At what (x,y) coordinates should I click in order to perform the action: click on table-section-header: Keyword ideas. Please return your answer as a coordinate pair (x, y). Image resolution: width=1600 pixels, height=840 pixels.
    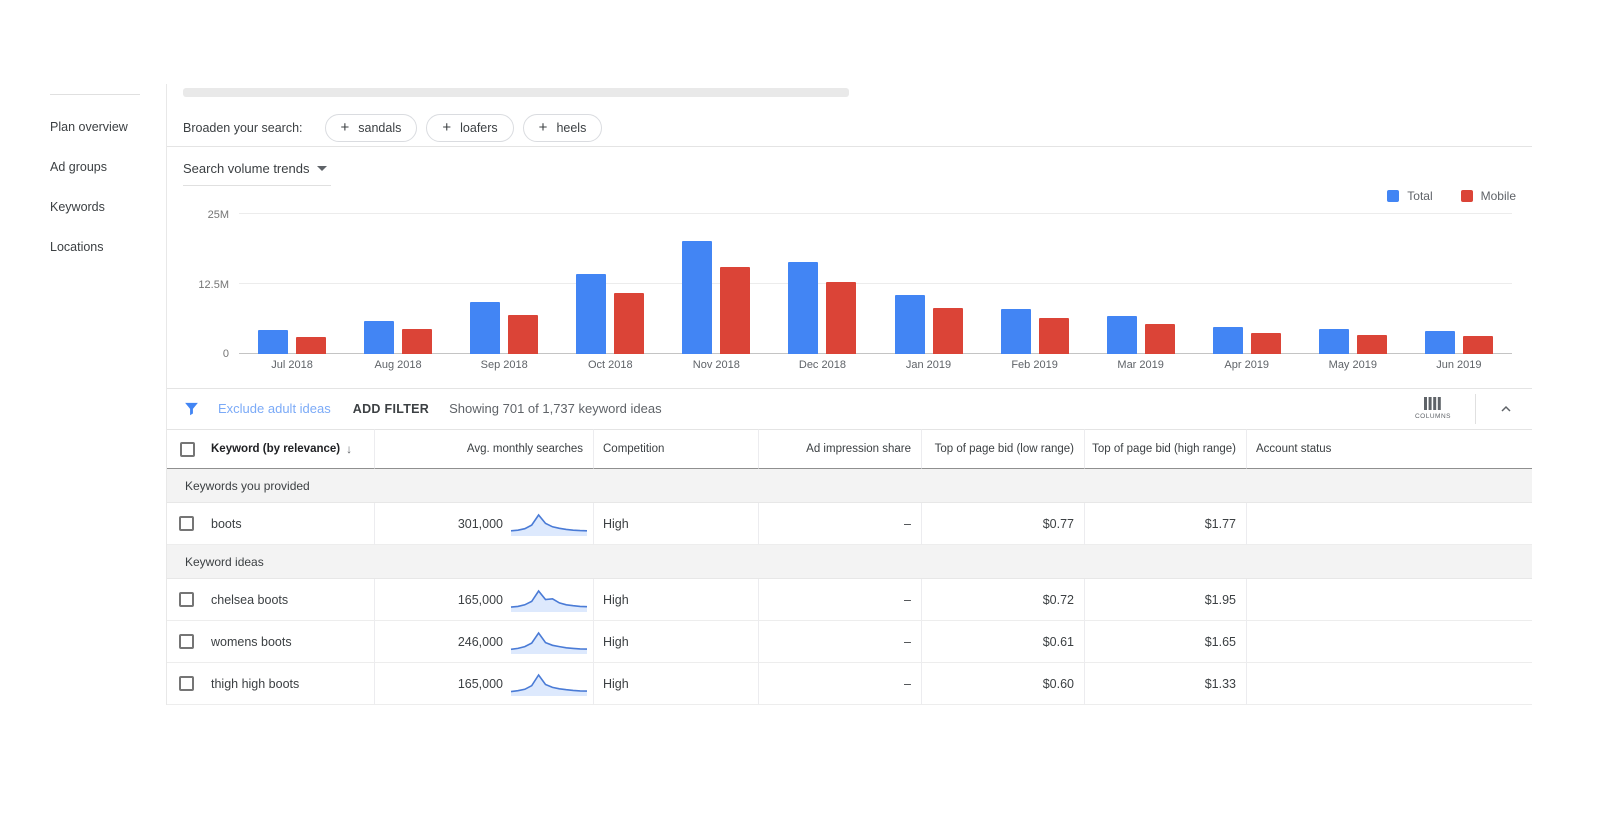
    Looking at the image, I should click on (849, 562).